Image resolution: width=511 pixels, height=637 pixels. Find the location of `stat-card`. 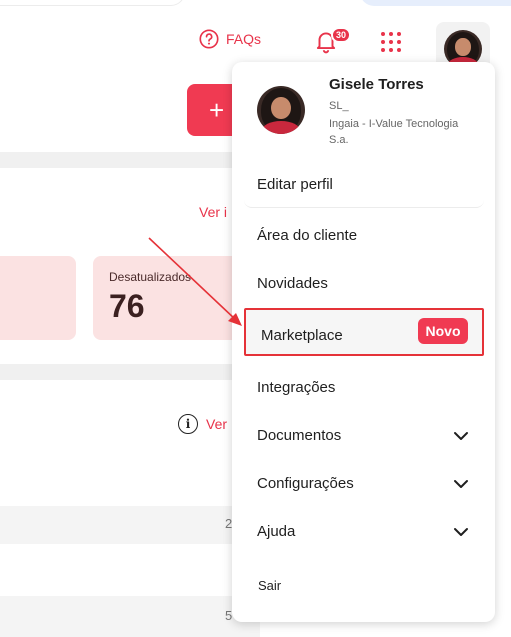

stat-card is located at coordinates (38, 298).